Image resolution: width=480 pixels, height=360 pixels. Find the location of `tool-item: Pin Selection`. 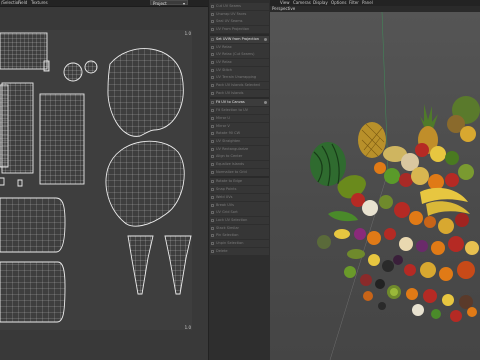

tool-item: Pin Selection is located at coordinates (239, 236).